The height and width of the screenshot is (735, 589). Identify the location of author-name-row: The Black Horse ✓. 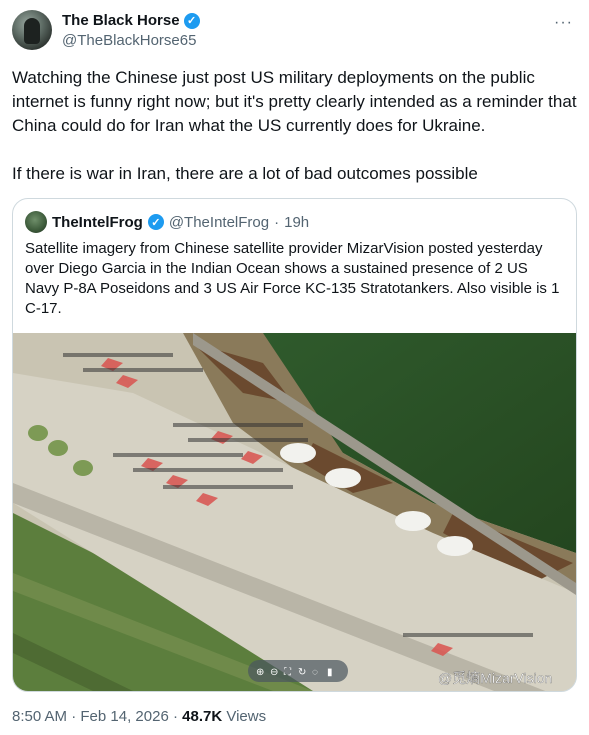
(131, 20).